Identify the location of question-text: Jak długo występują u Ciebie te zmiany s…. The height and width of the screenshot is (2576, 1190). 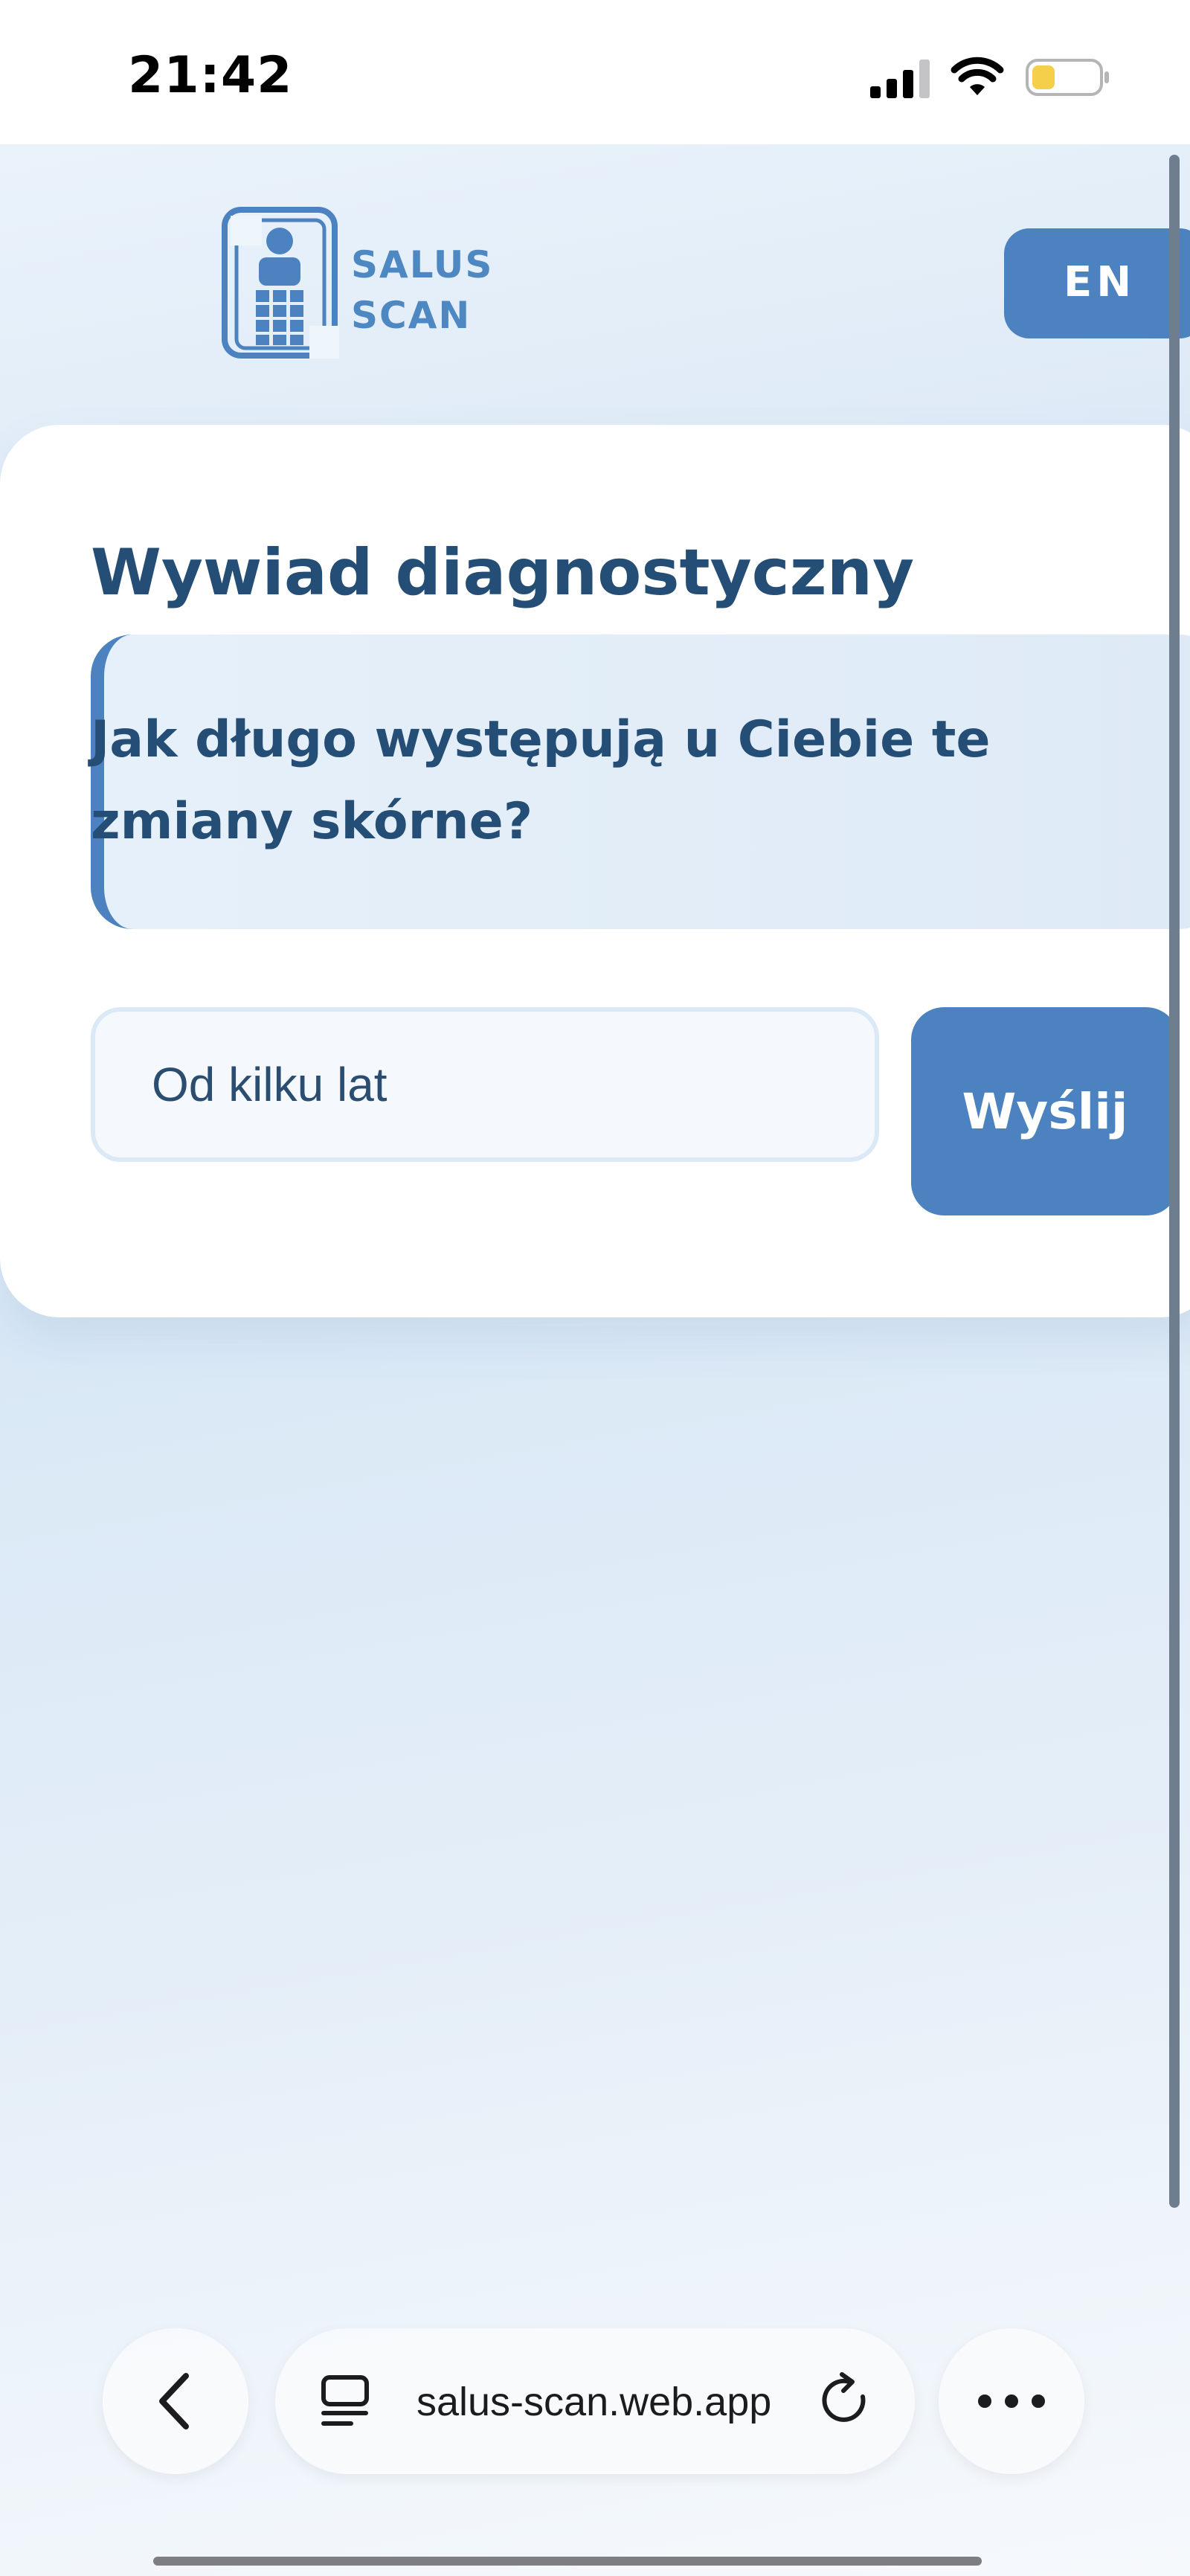
(541, 780).